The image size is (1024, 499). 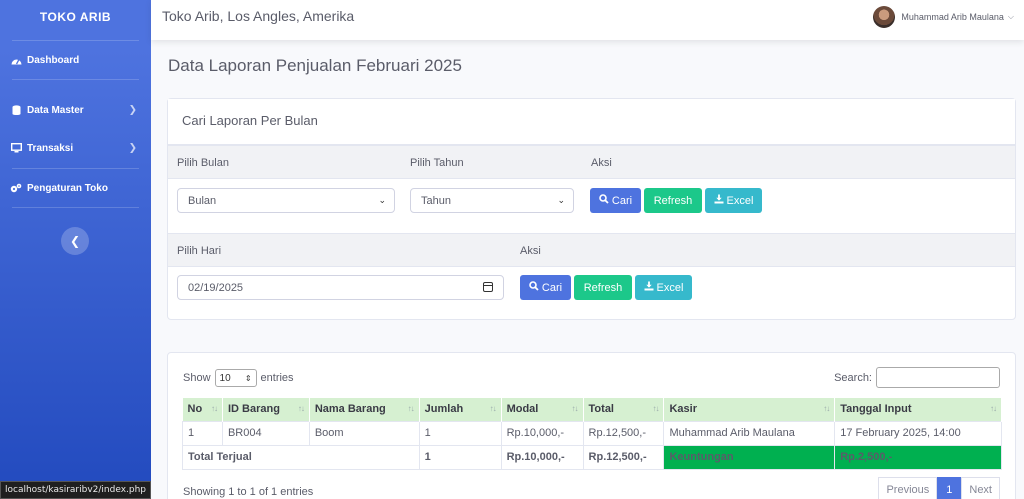 I want to click on refresh-month-button: Refresh, so click(x=673, y=200).